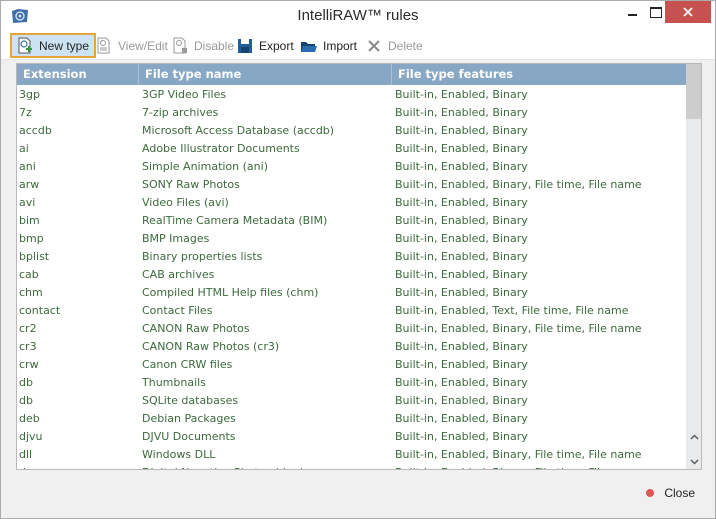 This screenshot has width=716, height=519. I want to click on chevron-down-icon, so click(694, 462).